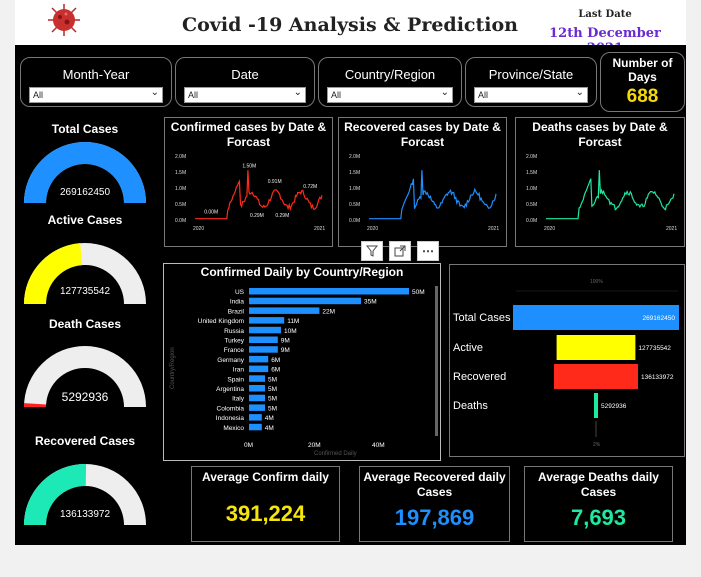 This screenshot has height=577, width=701. What do you see at coordinates (614, 406) in the screenshot?
I see `funnel-value-label: 5292936` at bounding box center [614, 406].